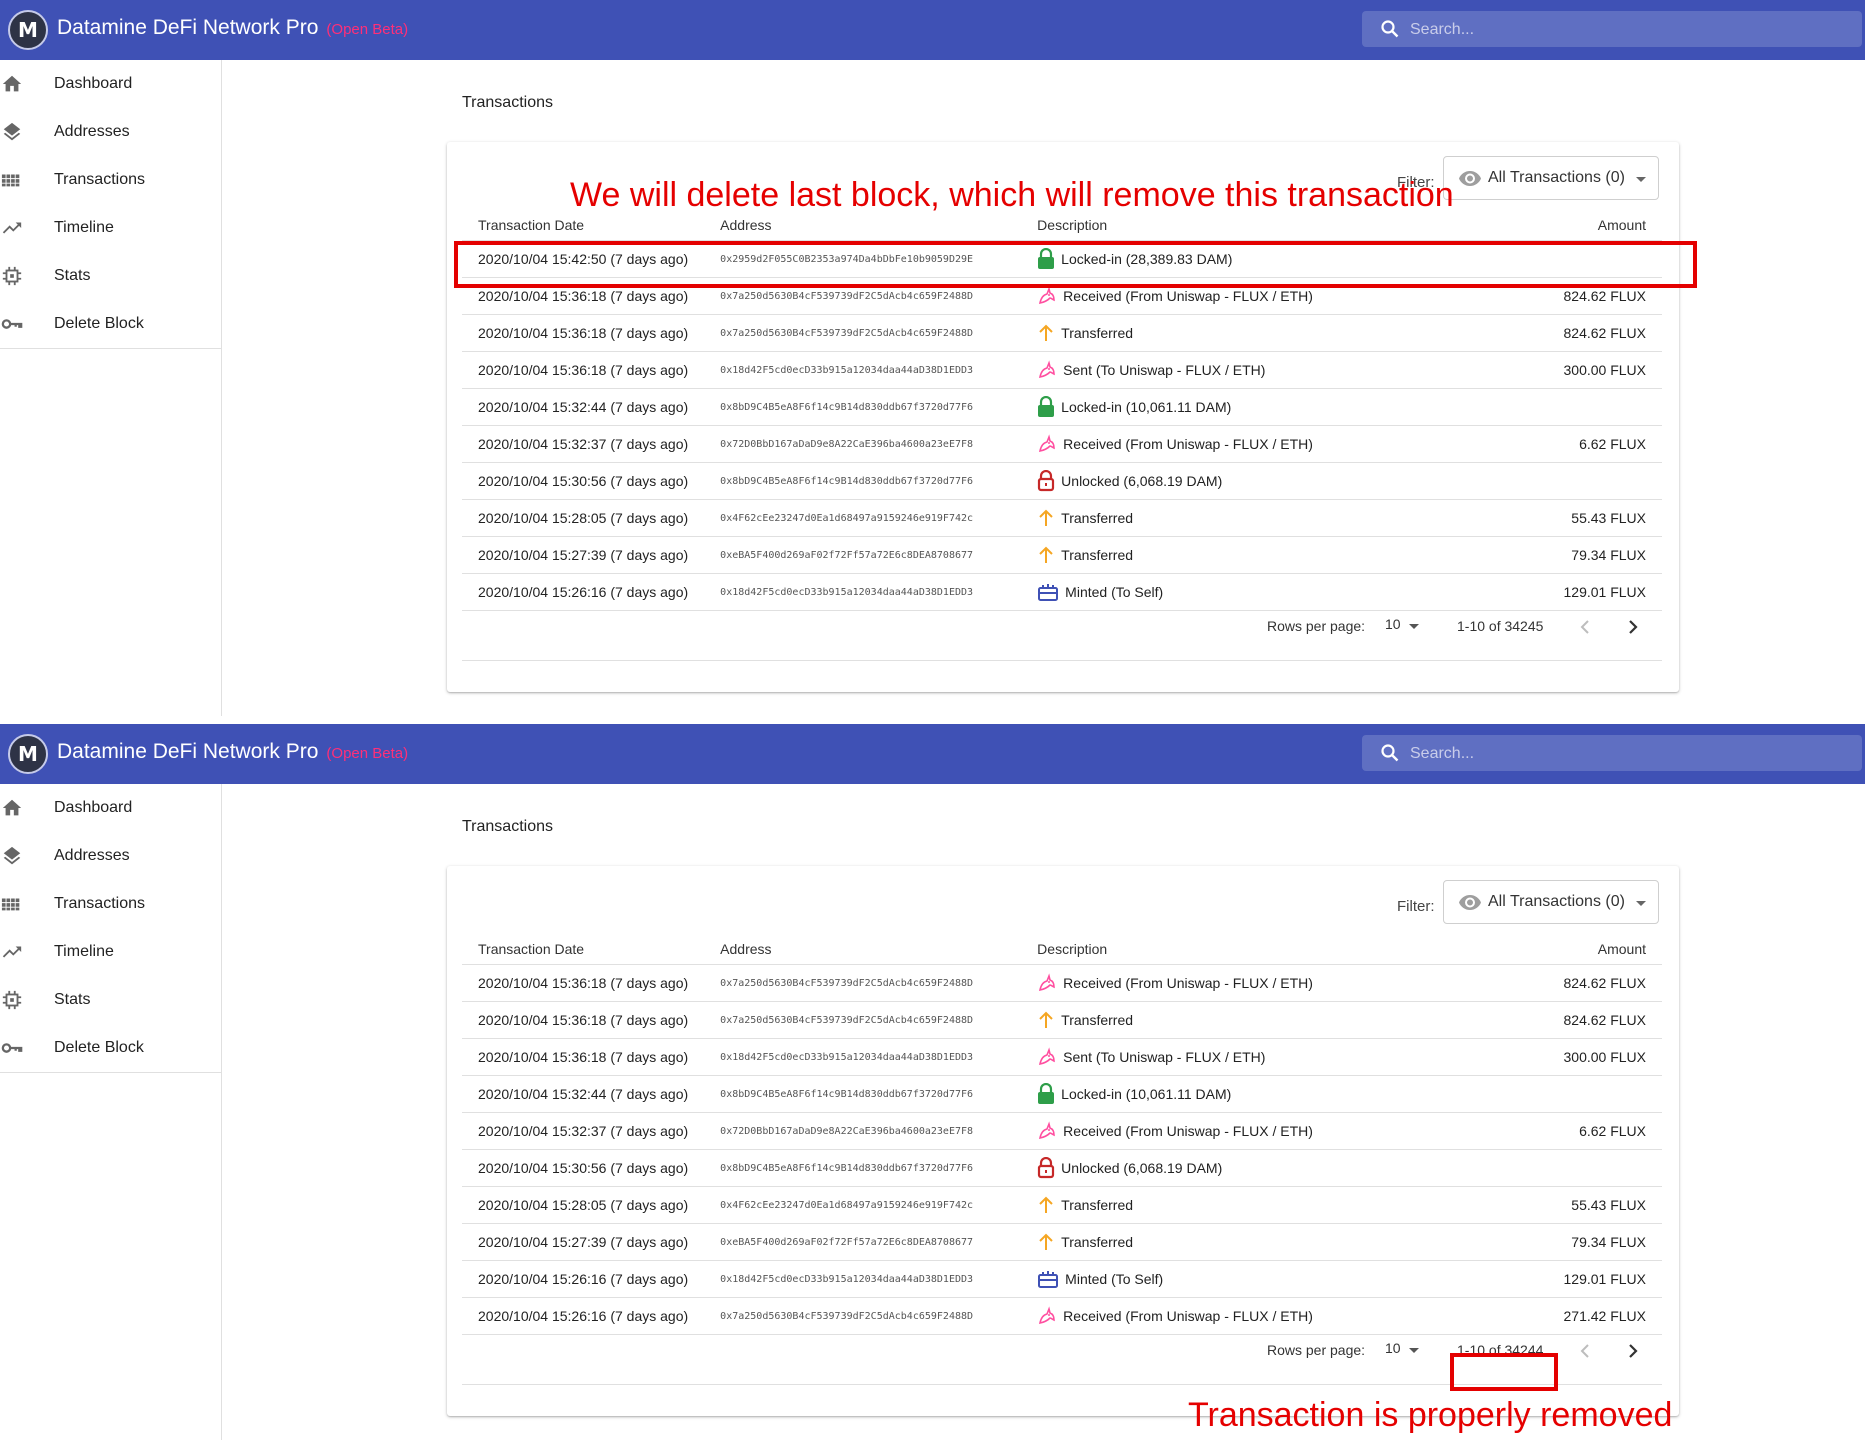  What do you see at coordinates (583, 444) in the screenshot?
I see `cell-date: 2020/10/04 15:32:37 (7 days ago)` at bounding box center [583, 444].